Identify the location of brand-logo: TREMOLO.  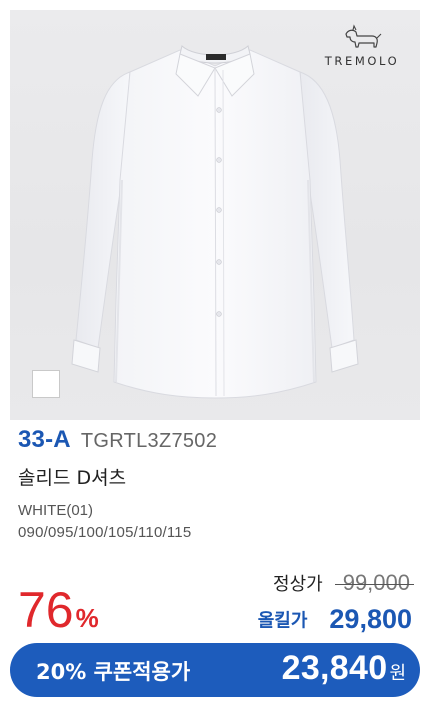
(362, 46).